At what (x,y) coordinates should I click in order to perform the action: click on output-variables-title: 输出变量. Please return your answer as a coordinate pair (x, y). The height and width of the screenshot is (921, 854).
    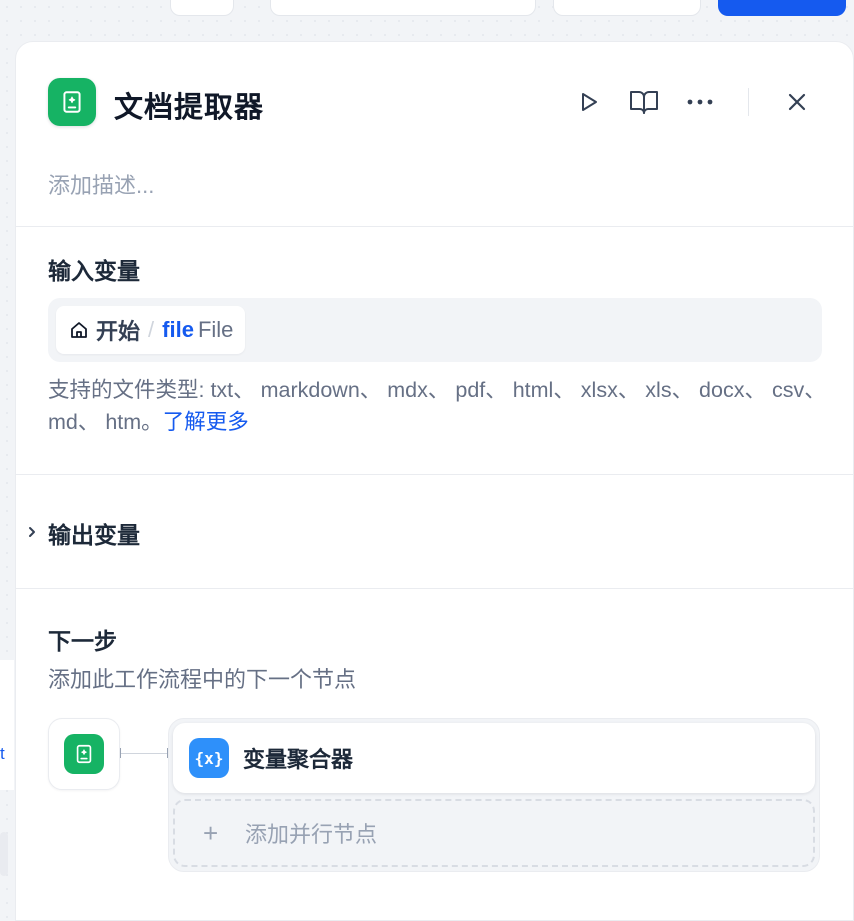
    Looking at the image, I should click on (94, 533).